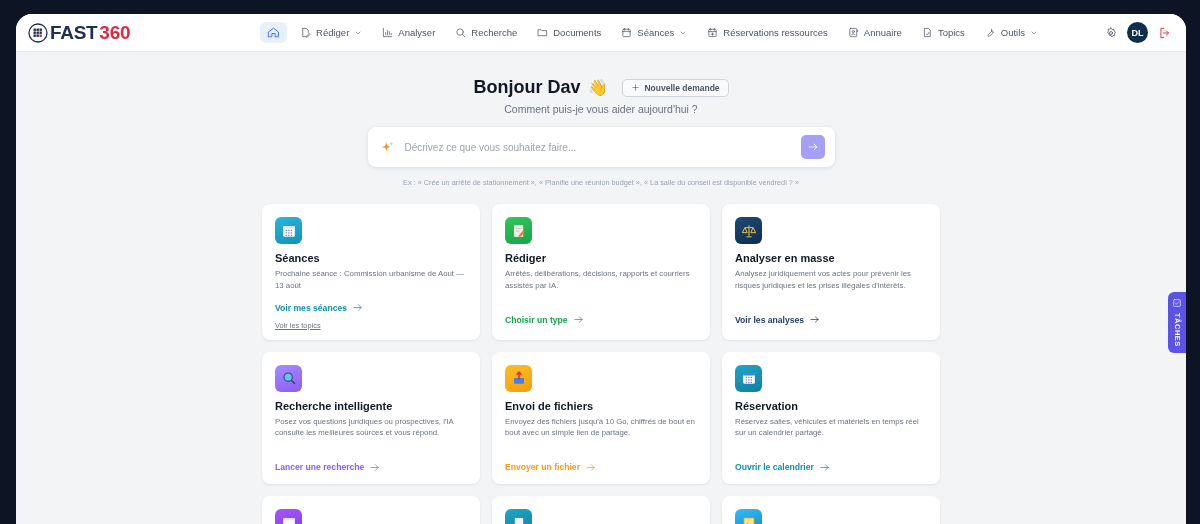 This screenshot has height=524, width=1200. Describe the element at coordinates (331, 32) in the screenshot. I see `nav-link: Rédiger` at that location.